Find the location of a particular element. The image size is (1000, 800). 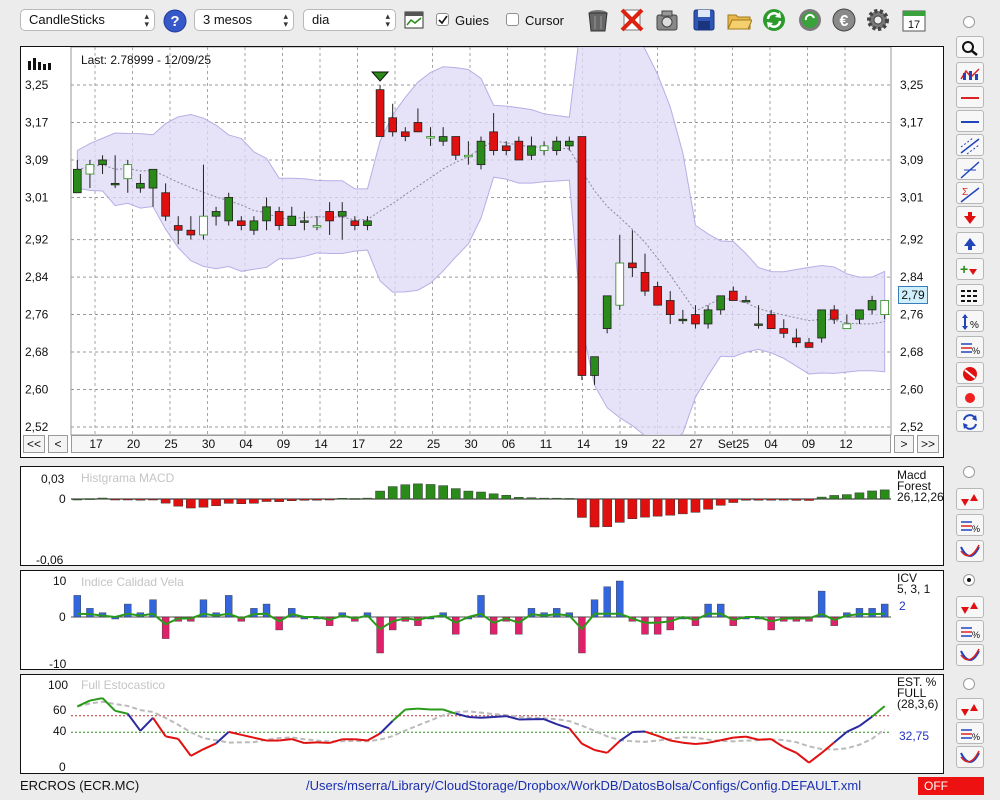

radio-macd is located at coordinates (969, 472).